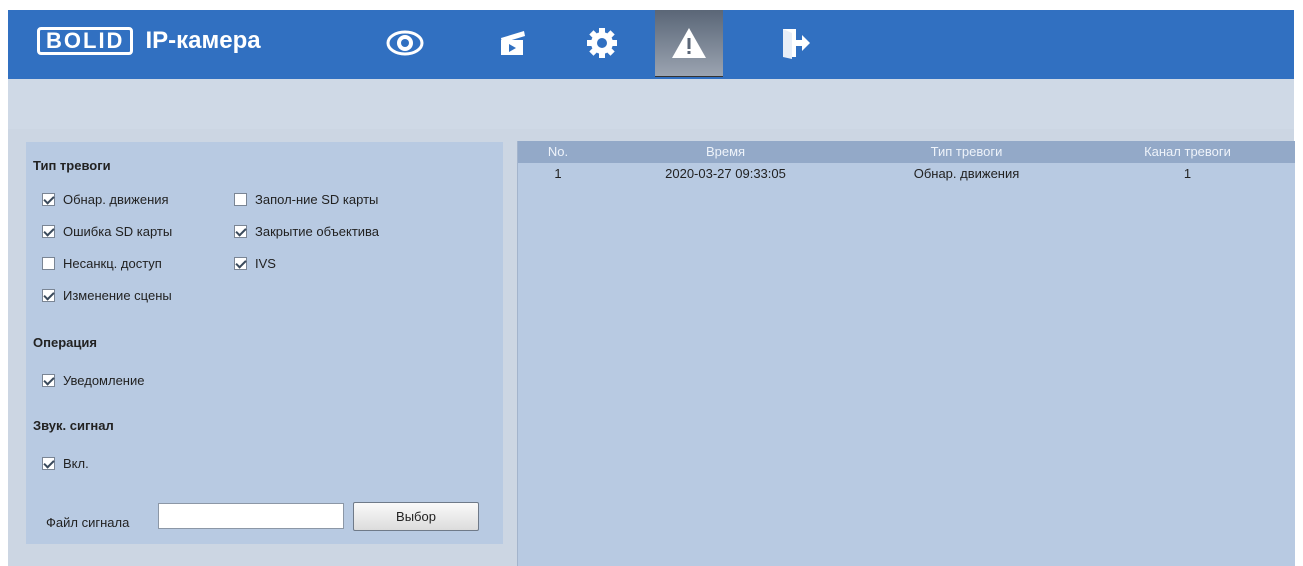 The image size is (1303, 566). I want to click on nav-settings-button, so click(602, 43).